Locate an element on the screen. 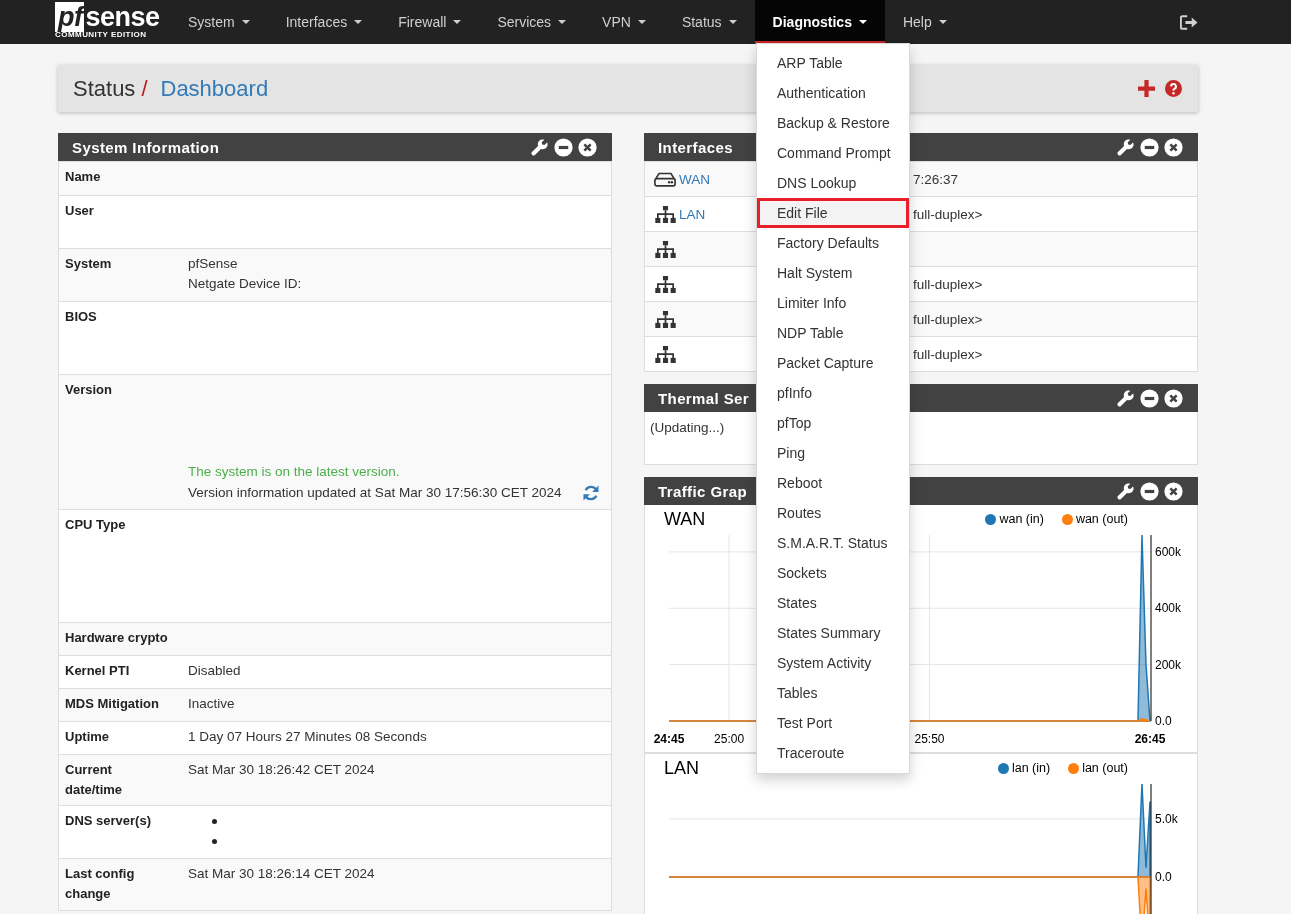  panel-title: System Information is located at coordinates (146, 147).